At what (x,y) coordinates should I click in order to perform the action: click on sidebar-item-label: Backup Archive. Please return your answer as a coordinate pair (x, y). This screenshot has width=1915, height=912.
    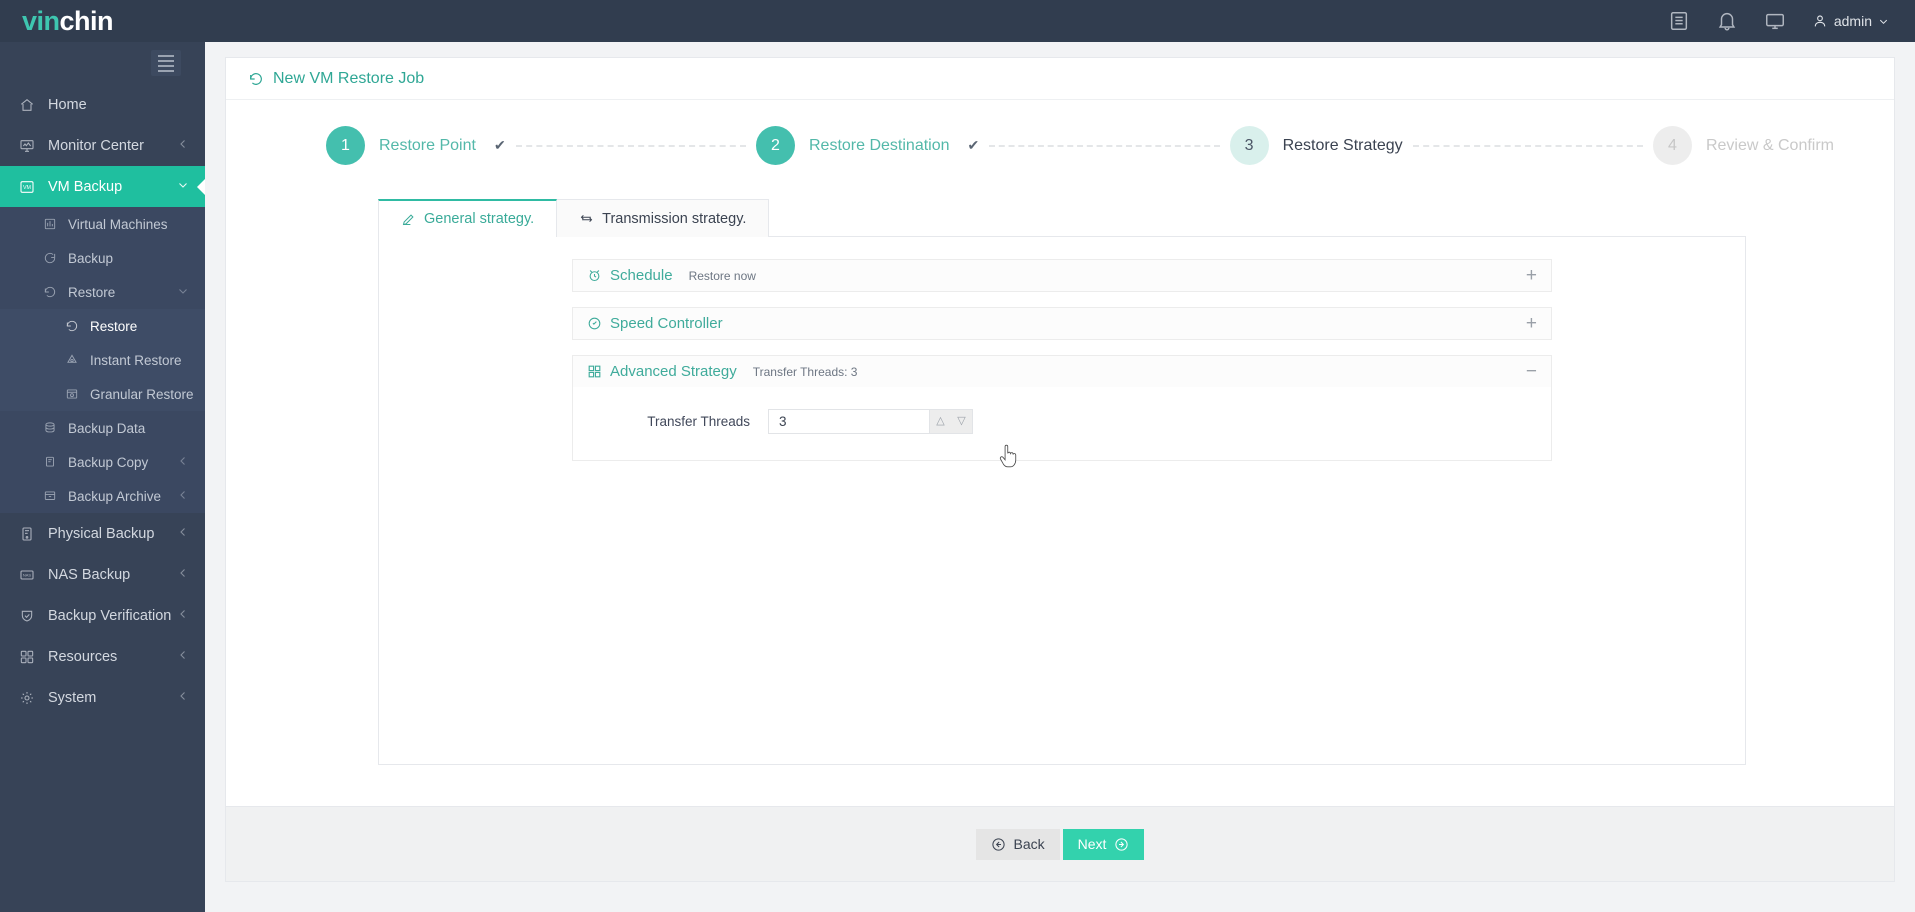
    Looking at the image, I should click on (115, 496).